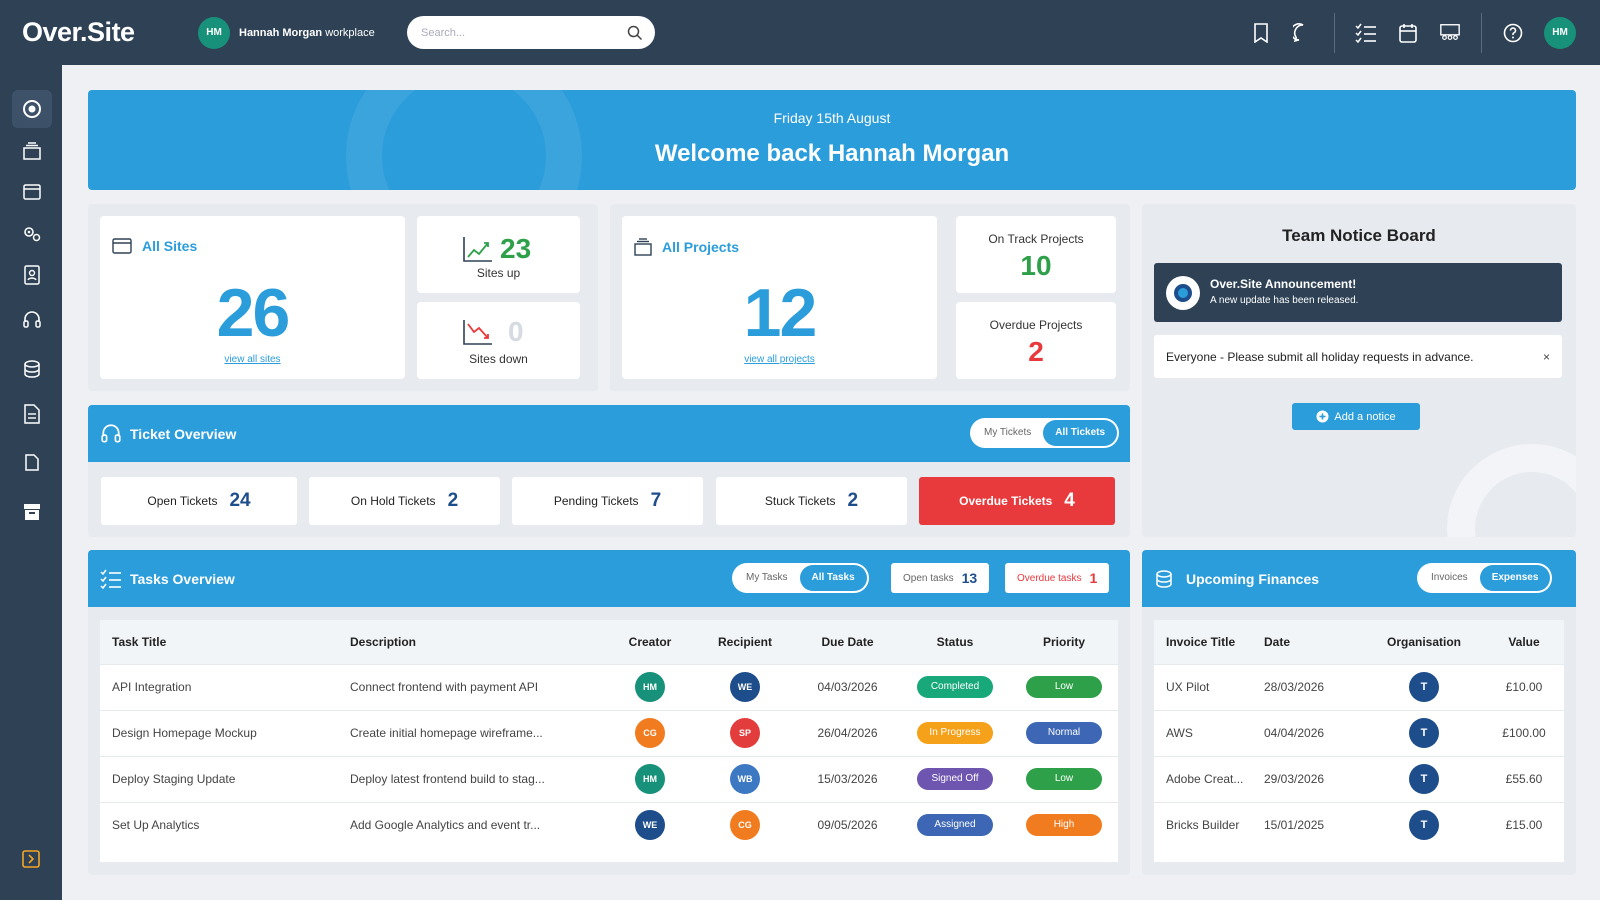  Describe the element at coordinates (404, 501) in the screenshot. I see `on-hold-tickets-card: On Hold Tickets 2` at that location.